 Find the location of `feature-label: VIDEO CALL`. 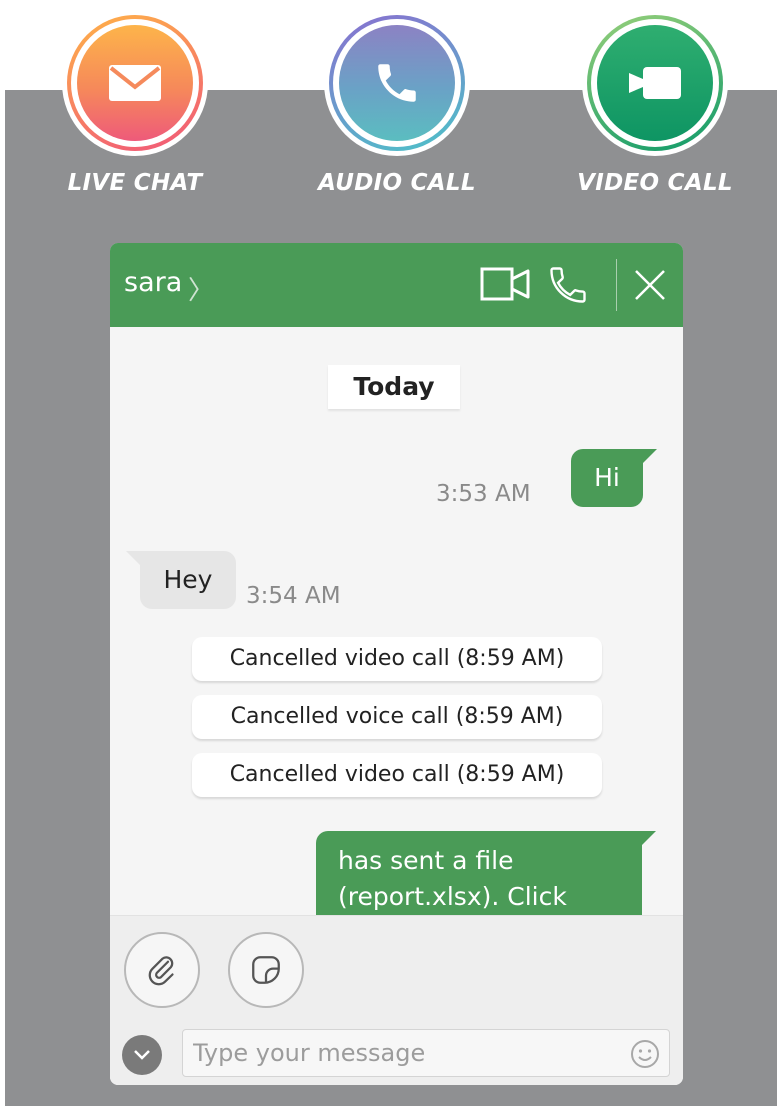

feature-label: VIDEO CALL is located at coordinates (655, 183).